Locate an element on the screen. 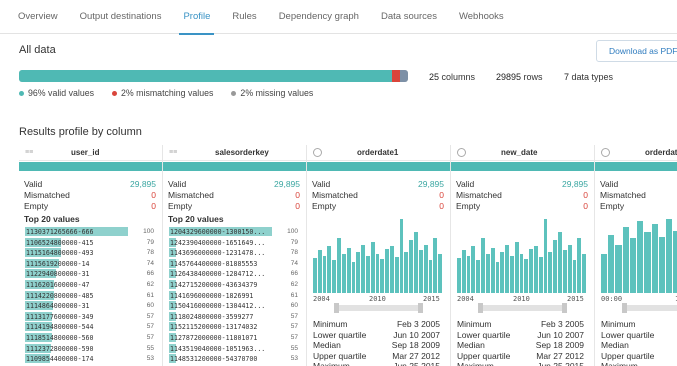  top-value-item: 1109854400000-174 53 is located at coordinates (89, 359).